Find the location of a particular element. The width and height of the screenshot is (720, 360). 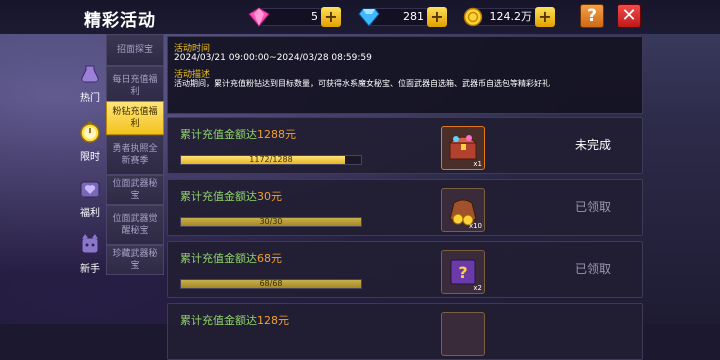

reward-item-slot: x1 is located at coordinates (463, 148).